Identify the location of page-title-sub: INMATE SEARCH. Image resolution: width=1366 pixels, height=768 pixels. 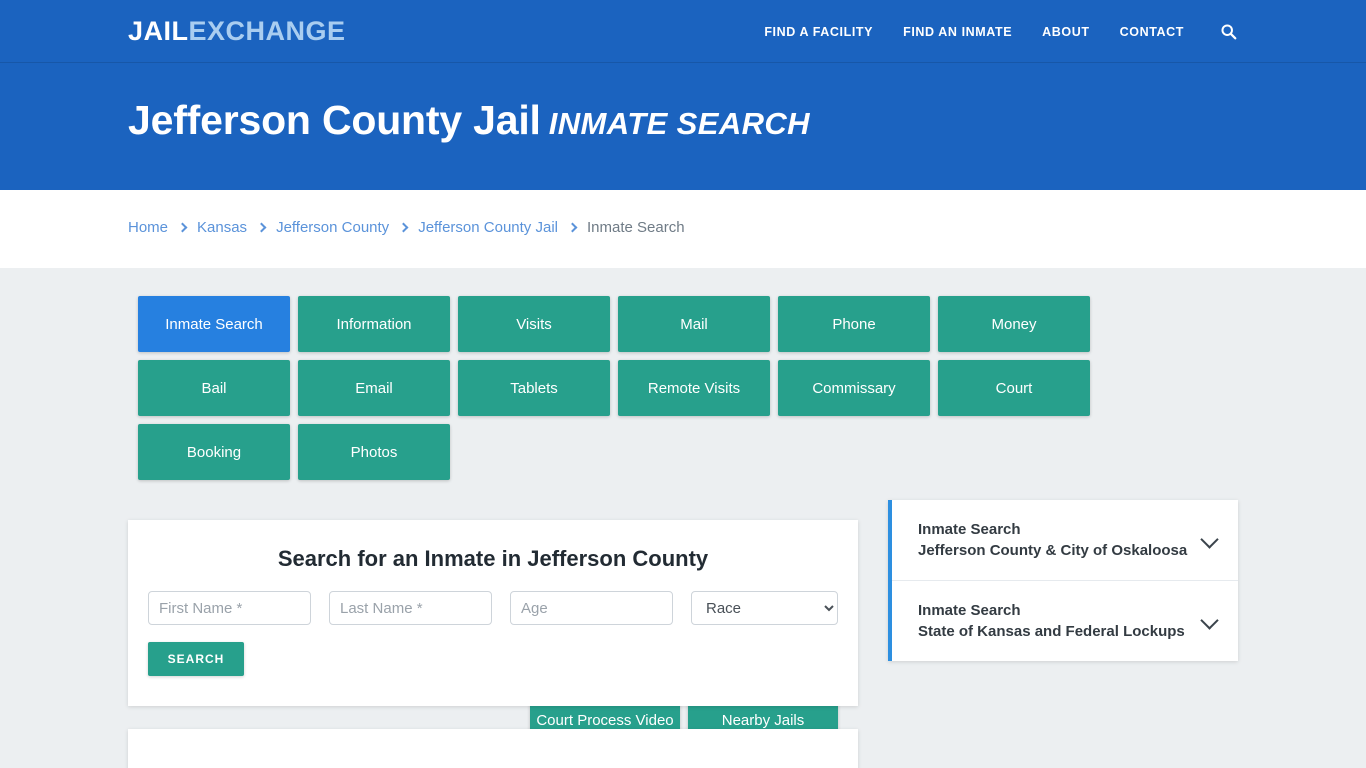
(679, 123).